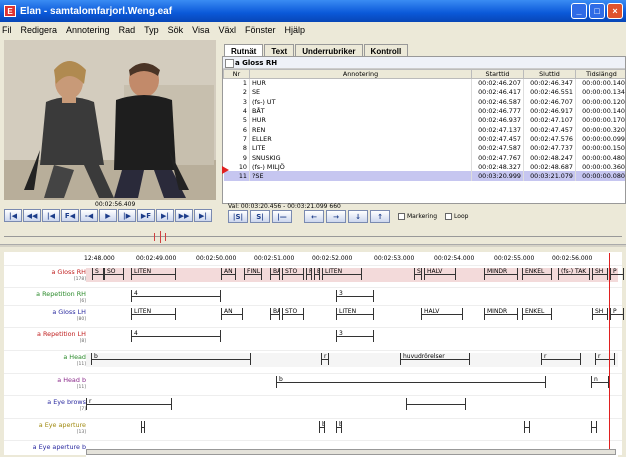 The image size is (626, 457). Describe the element at coordinates (227, 30) in the screenshot. I see `menu-options: Växl` at that location.